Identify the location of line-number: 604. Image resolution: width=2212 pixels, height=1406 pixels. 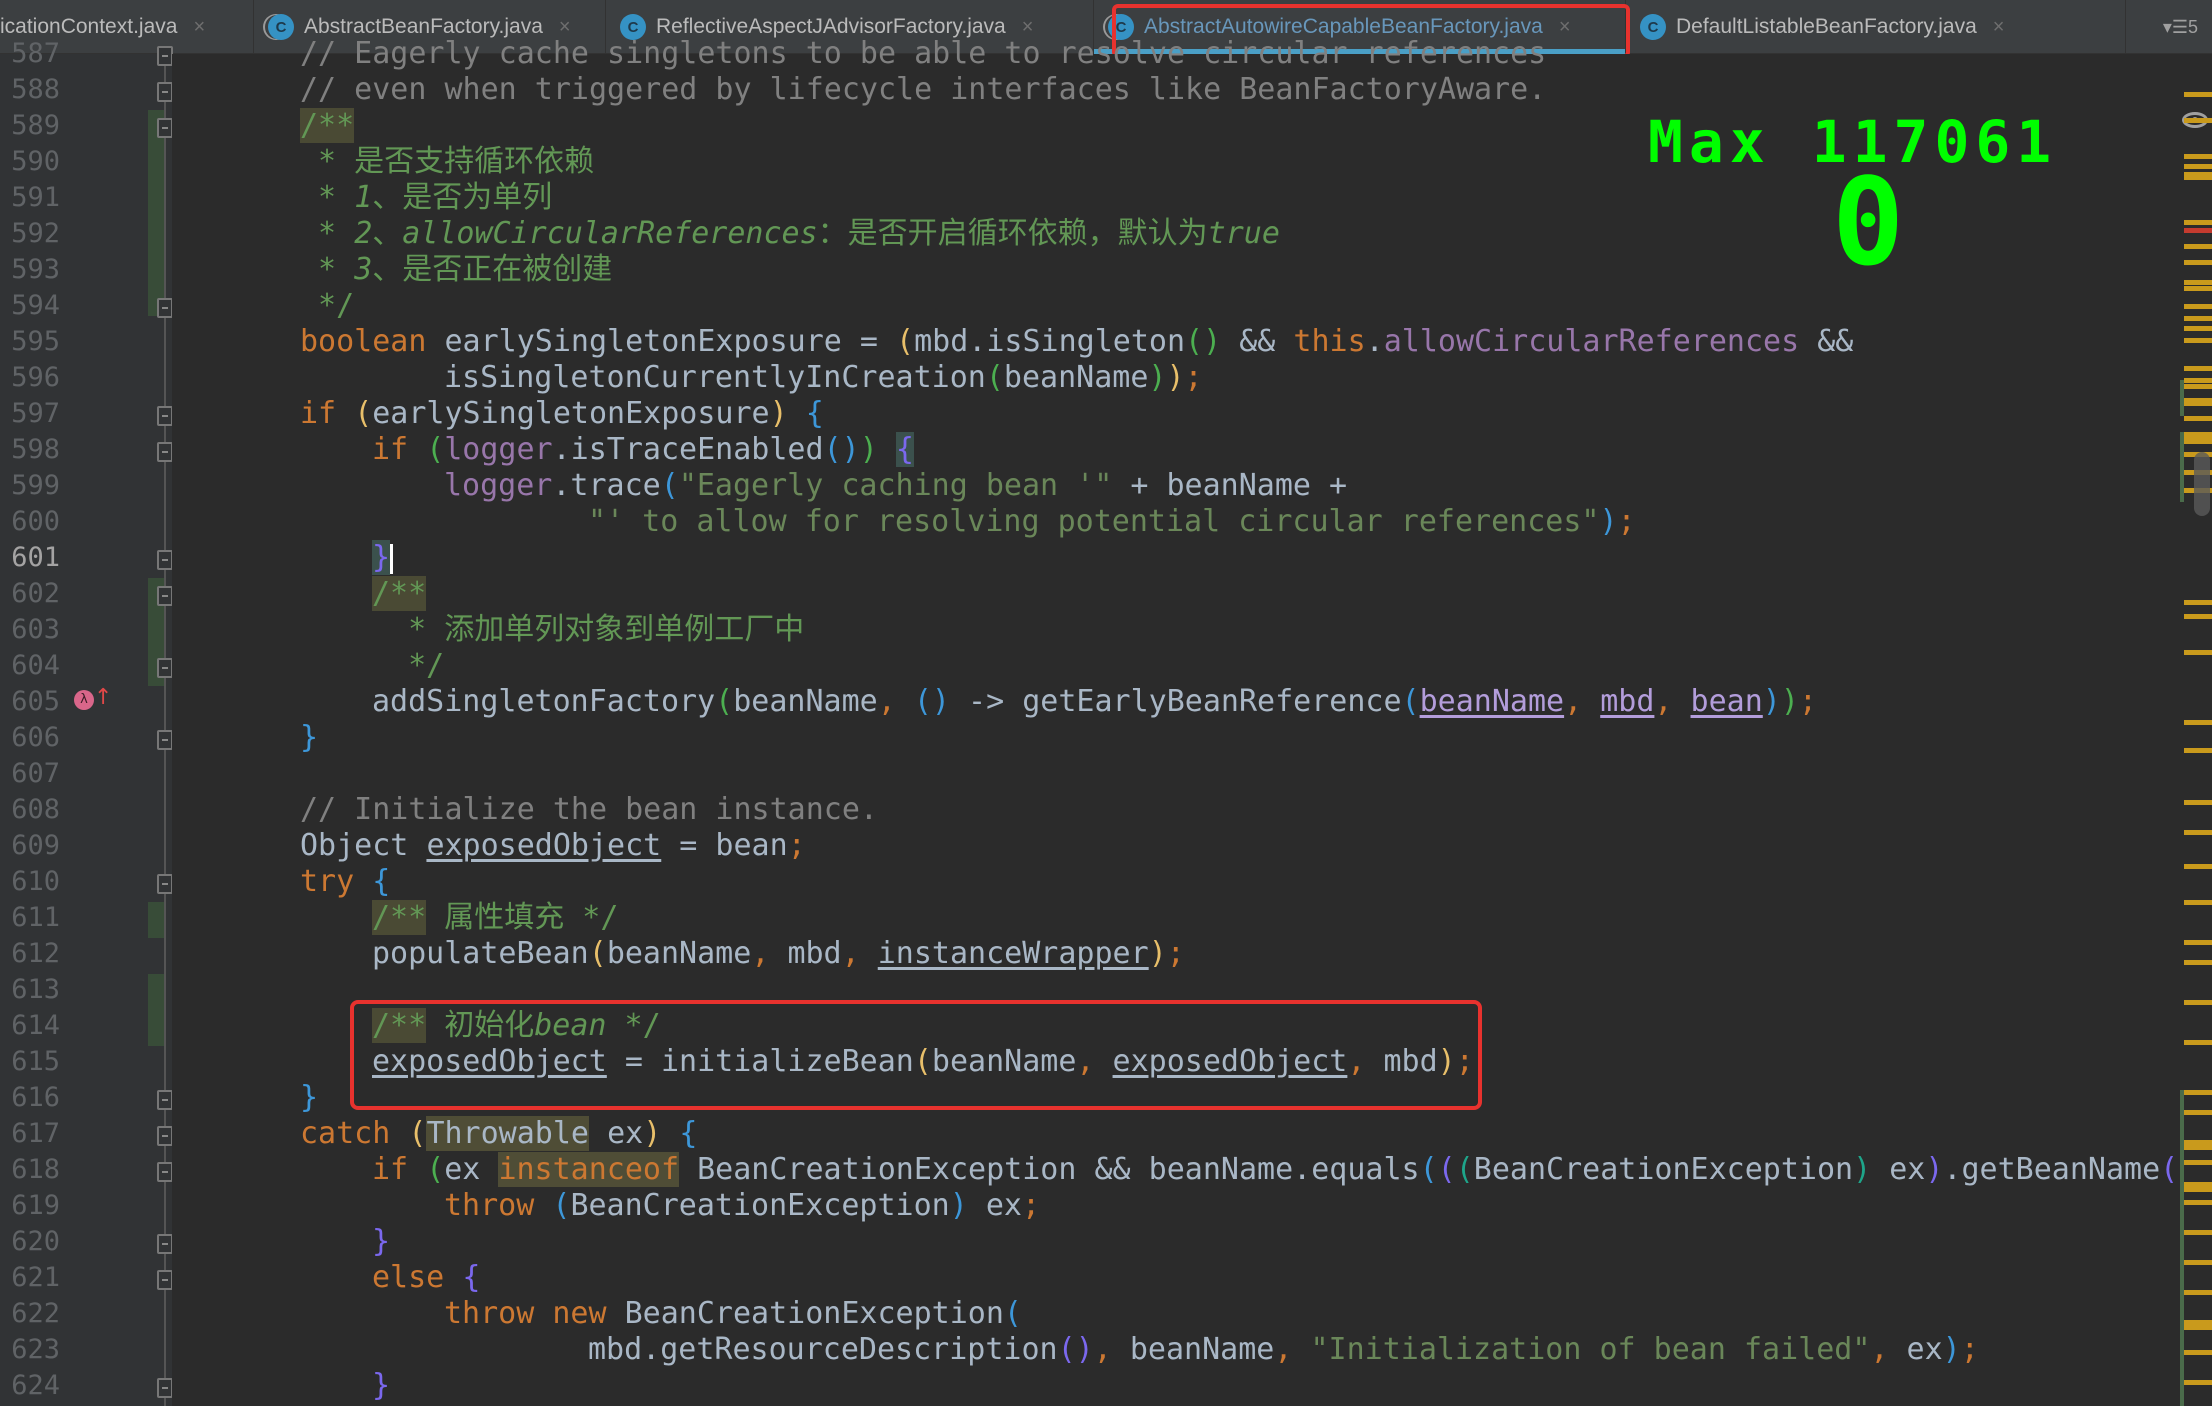
(30, 666).